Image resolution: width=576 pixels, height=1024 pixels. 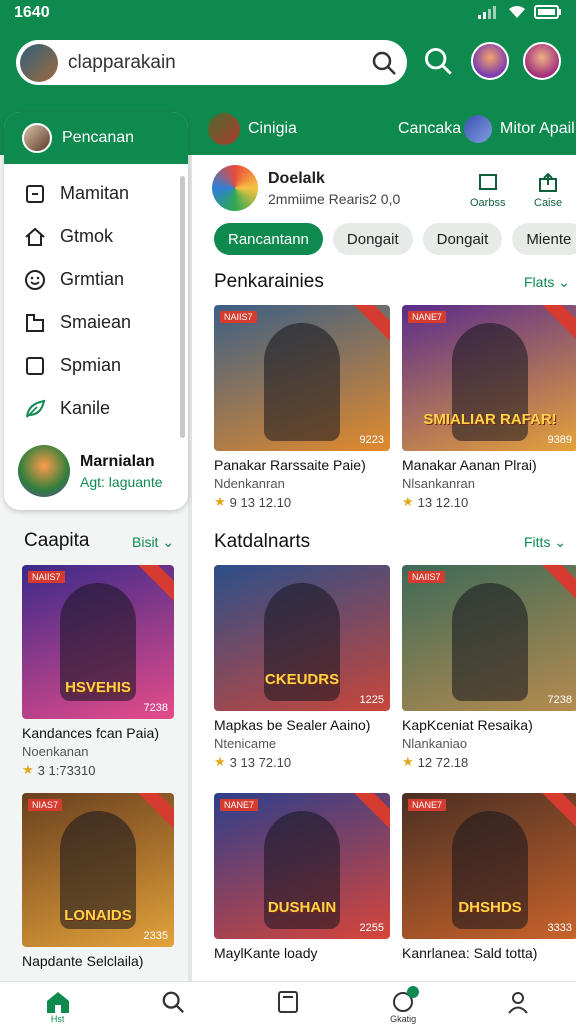 What do you see at coordinates (122, 62) in the screenshot?
I see `search-query: clapparakain` at bounding box center [122, 62].